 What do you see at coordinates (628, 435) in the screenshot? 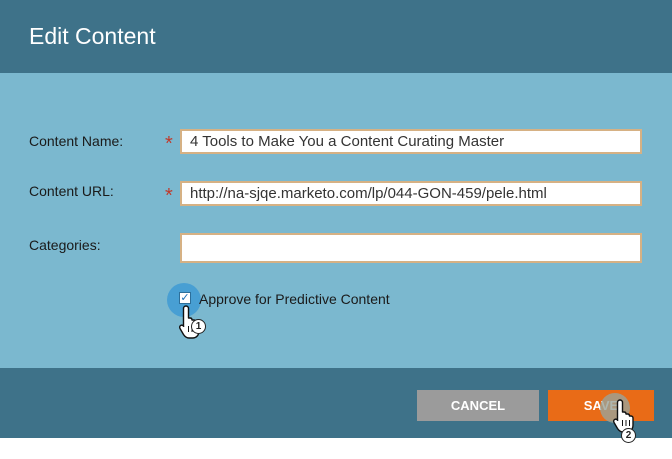
I see `step-badge: 2` at bounding box center [628, 435].